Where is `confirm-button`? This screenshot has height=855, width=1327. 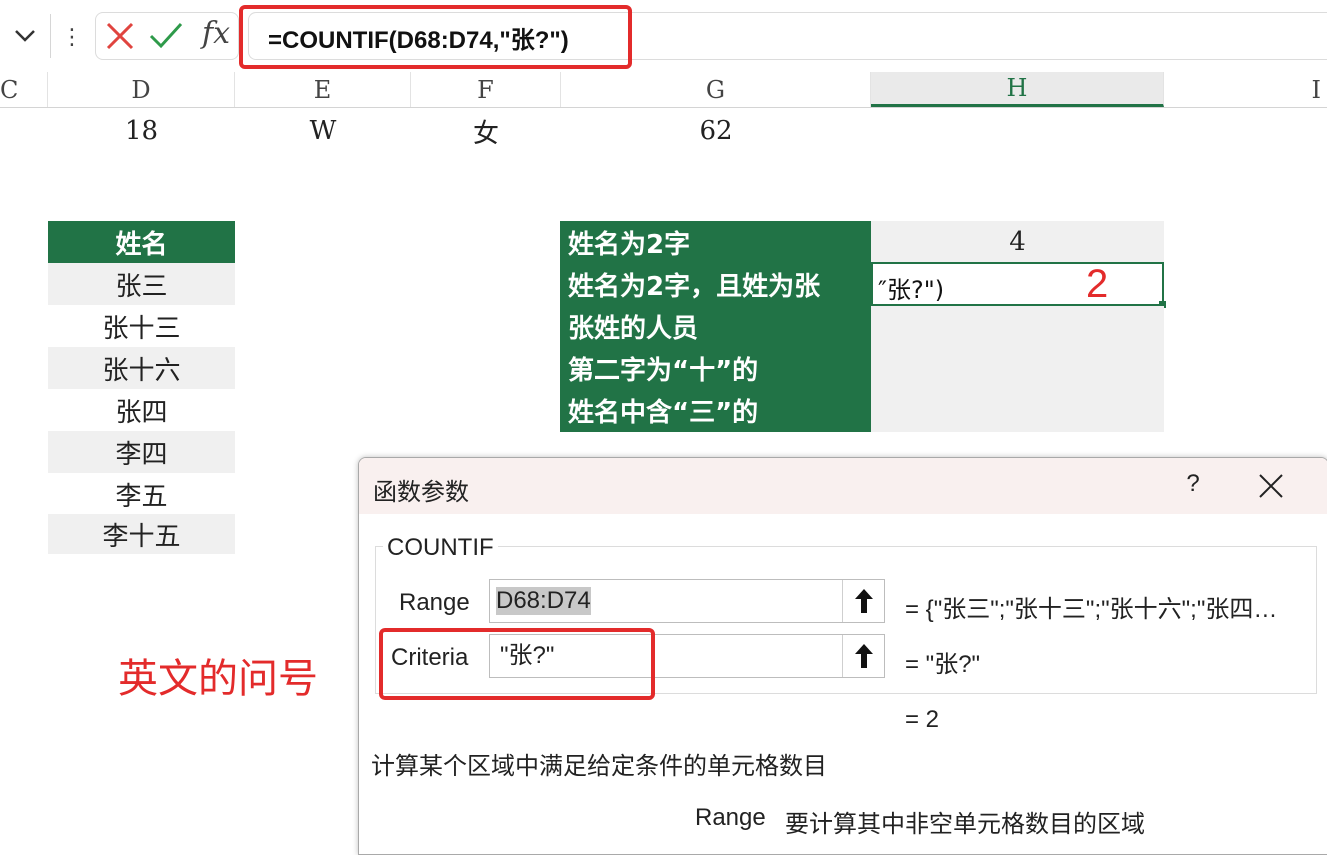
confirm-button is located at coordinates (166, 36).